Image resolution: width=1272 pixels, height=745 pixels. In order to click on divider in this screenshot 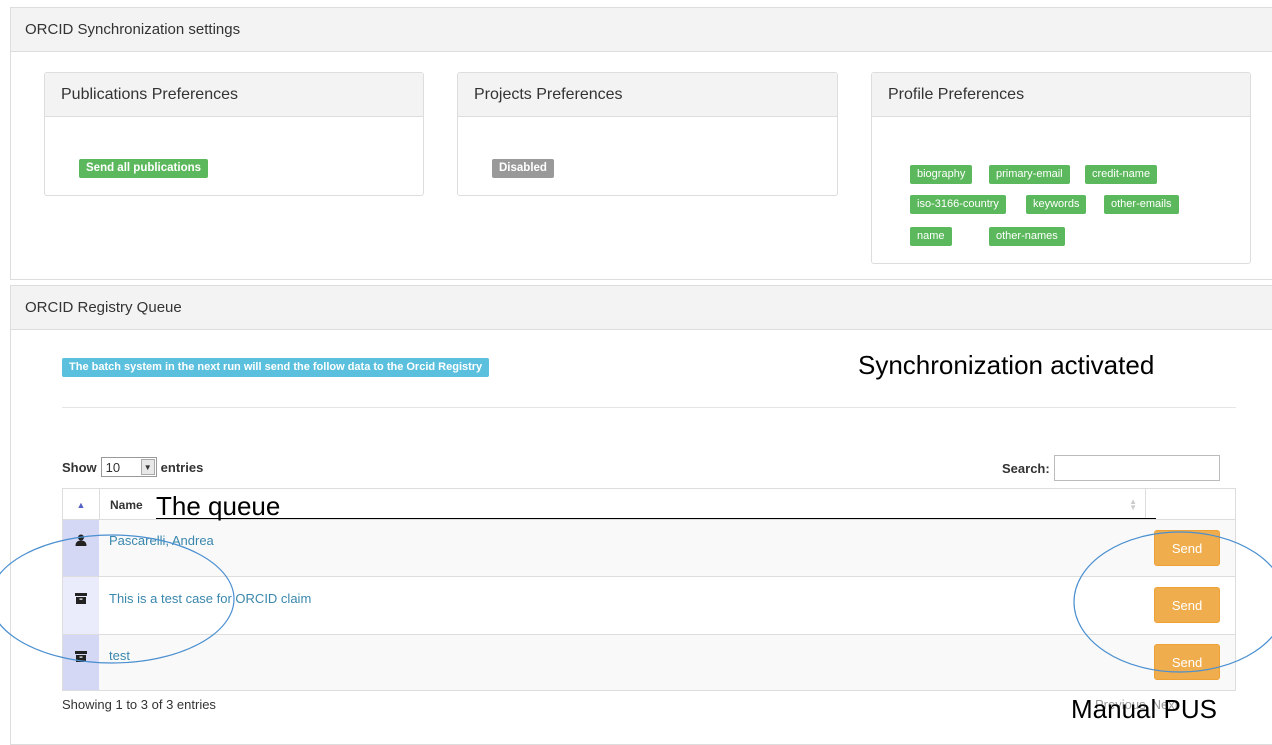, I will do `click(649, 407)`.